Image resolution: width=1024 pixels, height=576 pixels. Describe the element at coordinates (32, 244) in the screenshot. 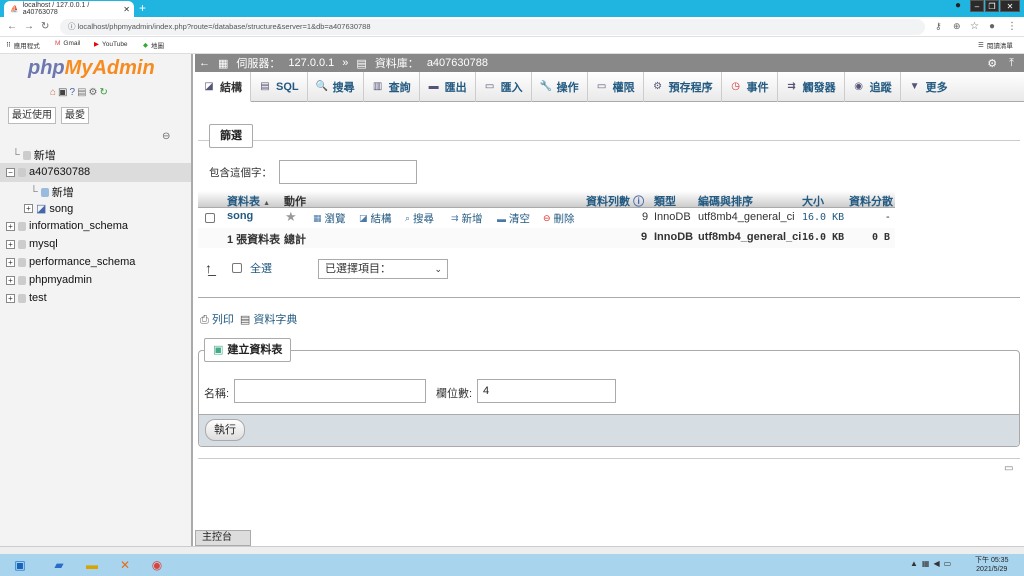

I see `tree-item-mysql: + mysql` at that location.